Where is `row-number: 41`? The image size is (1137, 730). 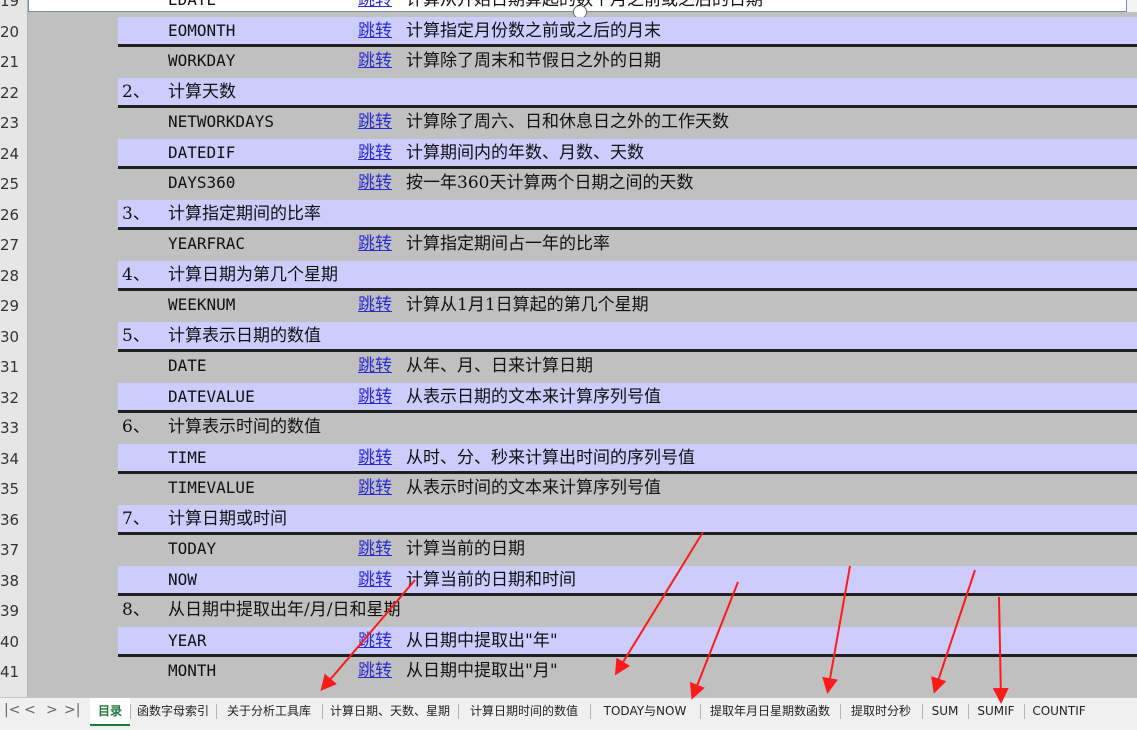
row-number: 41 is located at coordinates (12, 672).